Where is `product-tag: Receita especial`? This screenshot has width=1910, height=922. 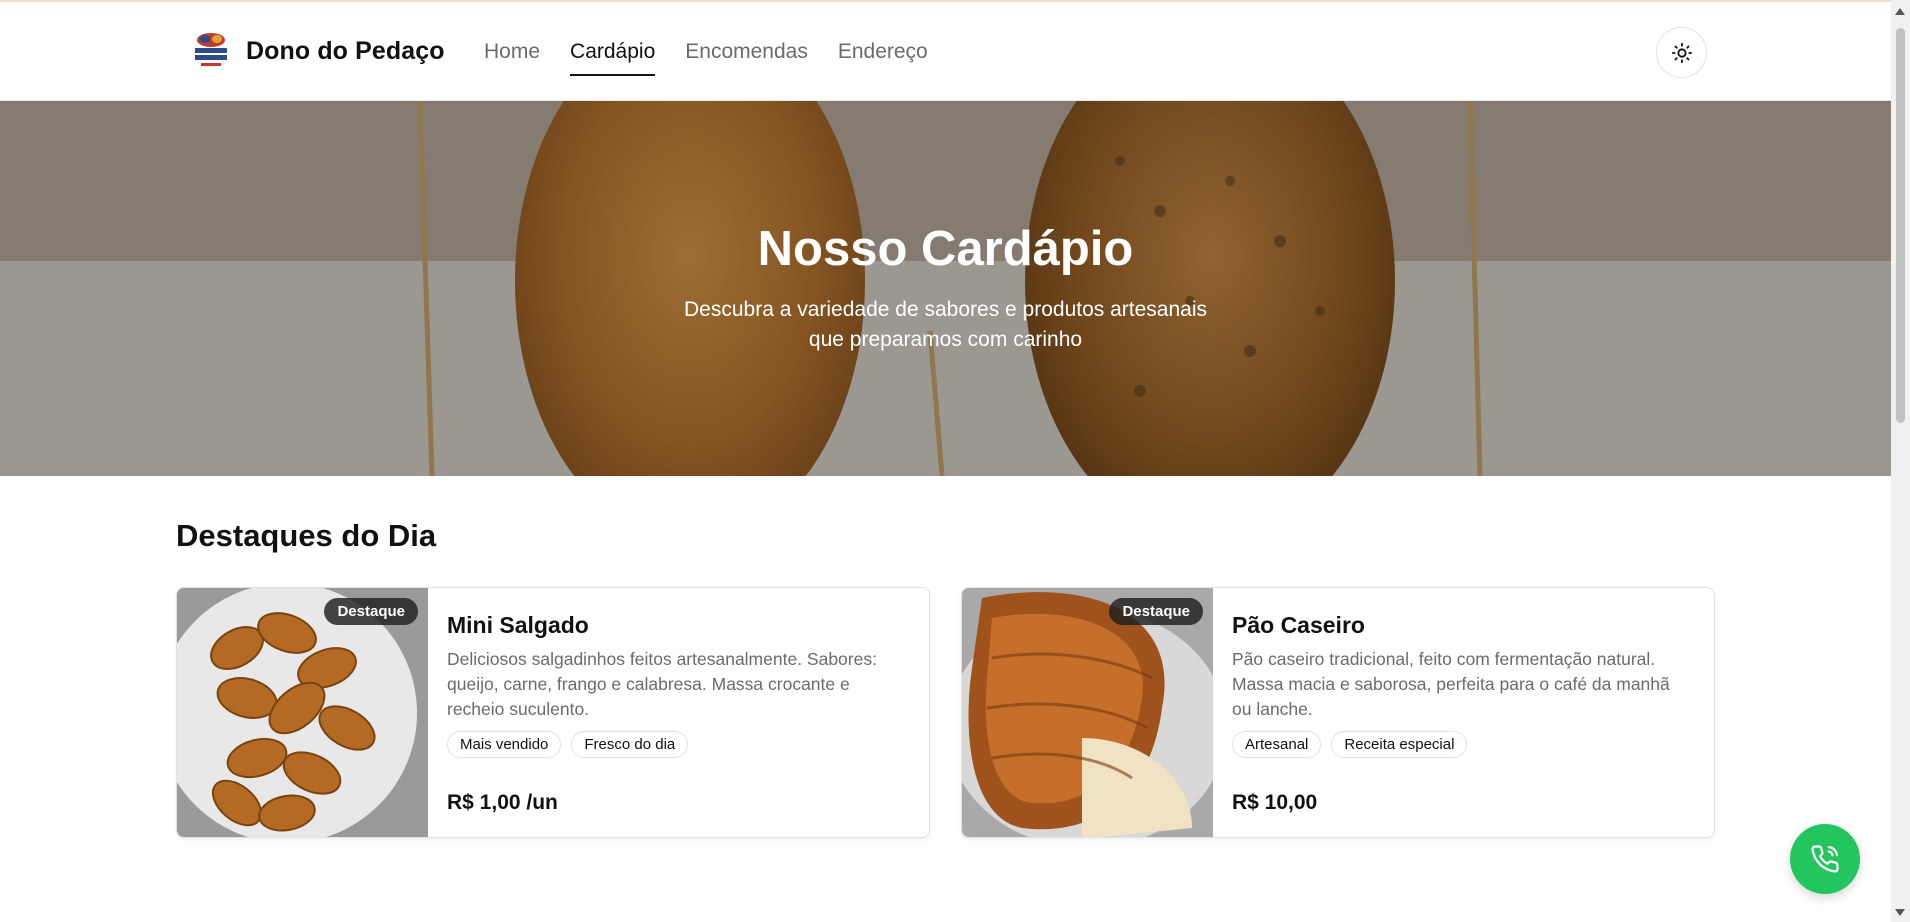 product-tag: Receita especial is located at coordinates (1399, 744).